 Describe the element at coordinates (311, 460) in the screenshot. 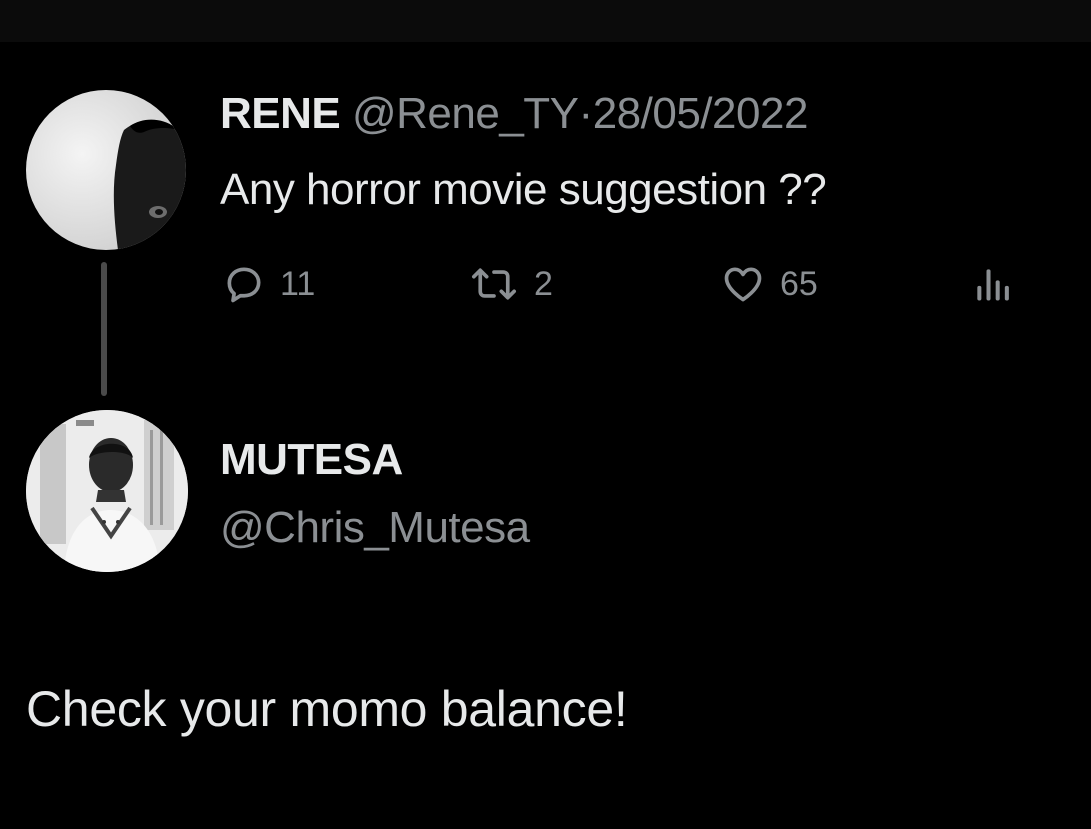

I see `display-name-mutesa: MUTESA` at that location.